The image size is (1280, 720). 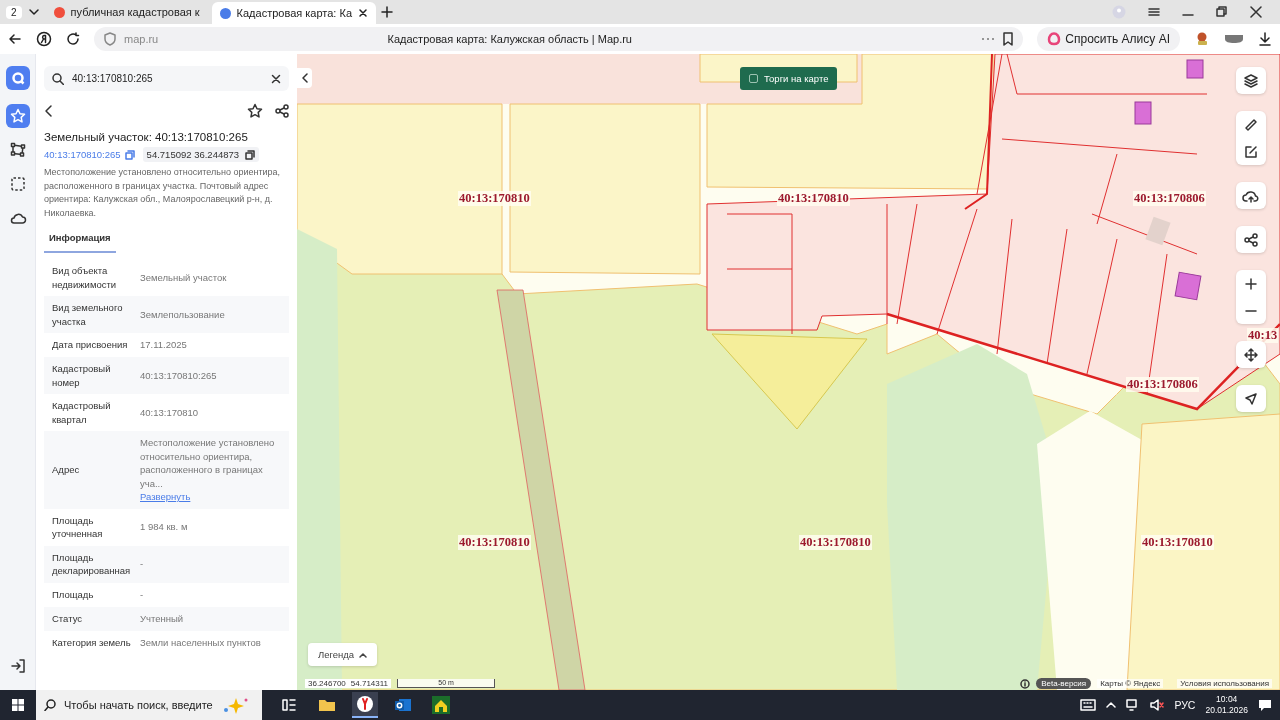 I want to click on keyboard-icon, so click(x=1088, y=705).